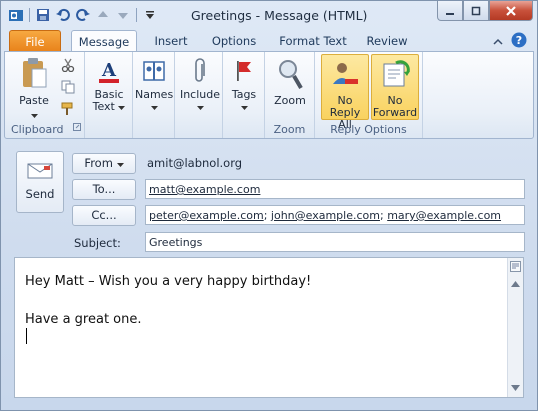 The width and height of the screenshot is (538, 411). I want to click on help-icon: ?, so click(519, 41).